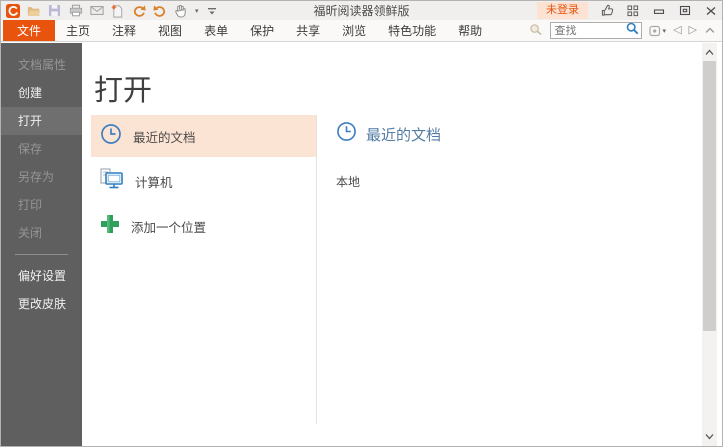 Image resolution: width=723 pixels, height=447 pixels. I want to click on location-computer: 计算机, so click(203, 181).